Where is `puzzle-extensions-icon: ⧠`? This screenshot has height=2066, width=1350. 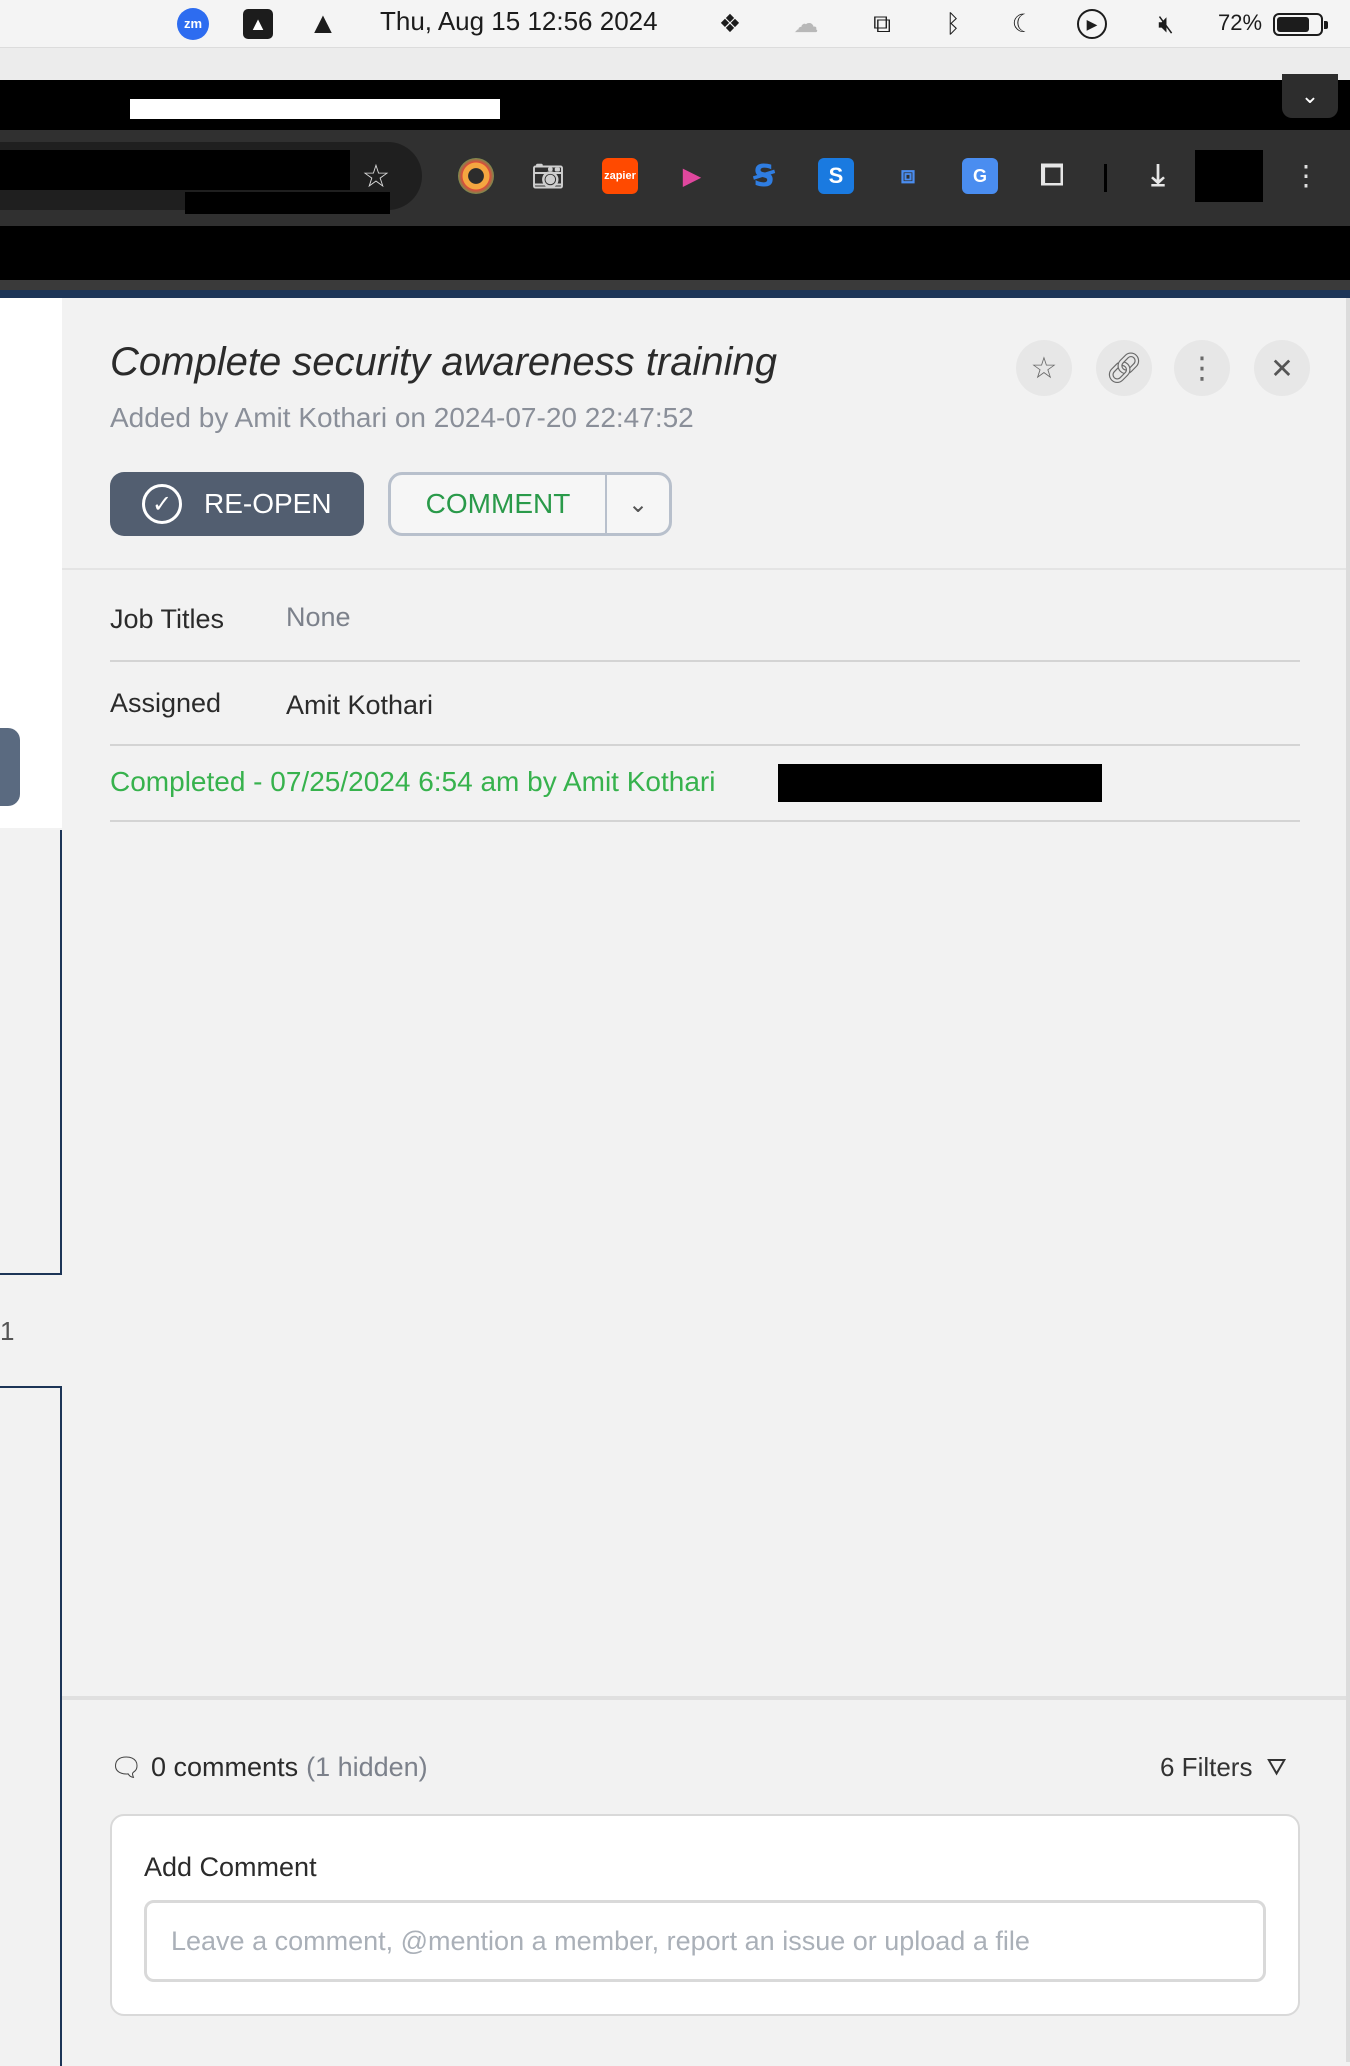
puzzle-extensions-icon: ⧠ is located at coordinates (1052, 176).